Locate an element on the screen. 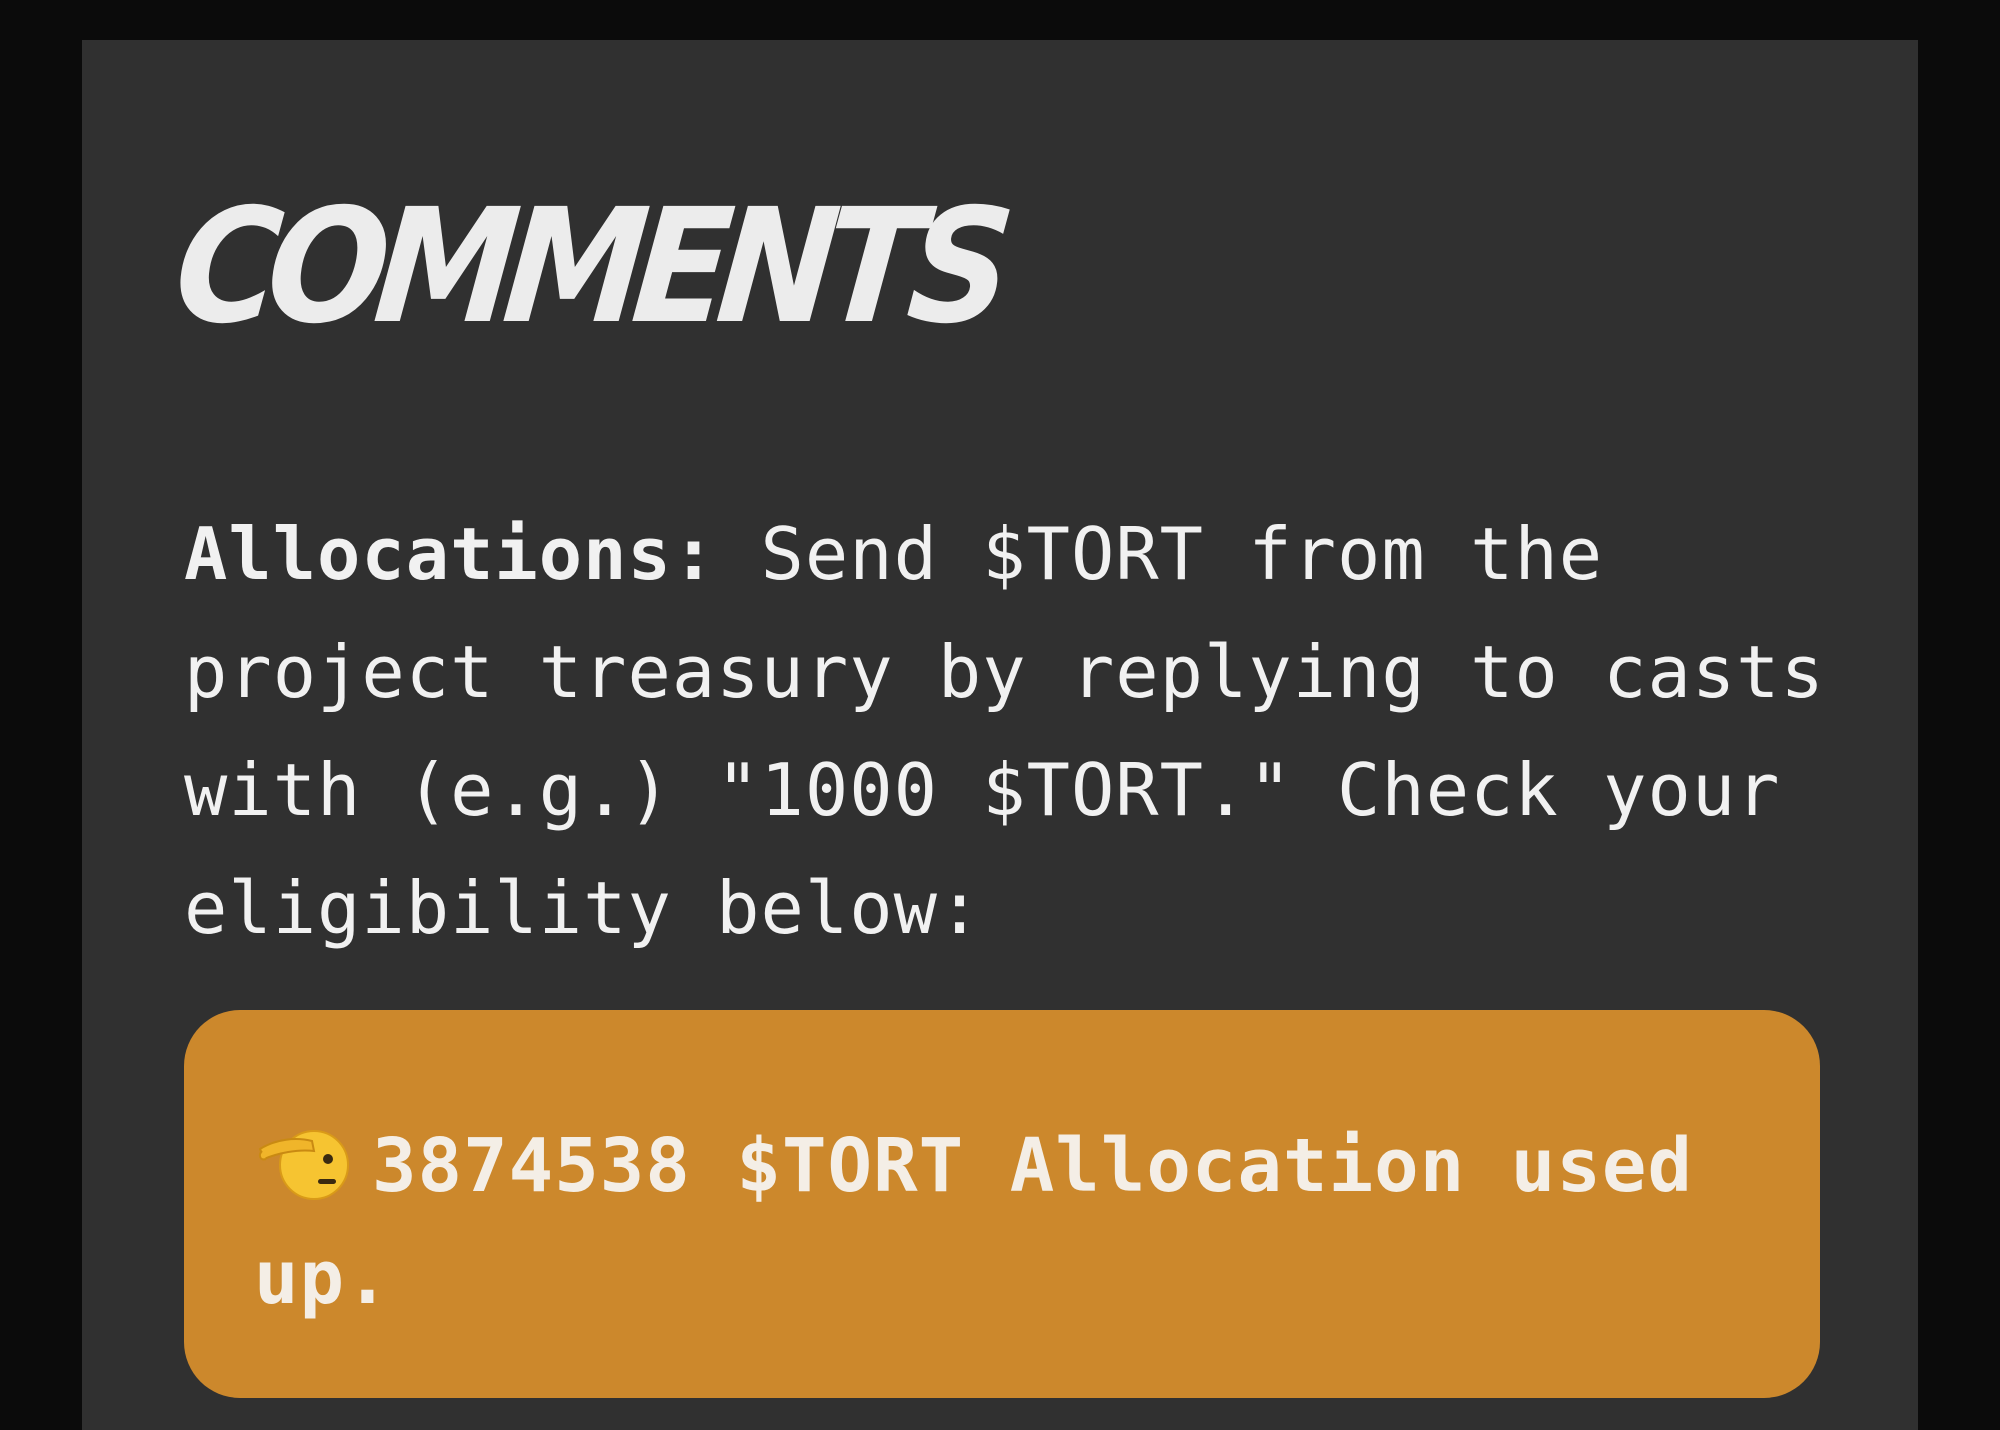  allocations-label: Allocations: is located at coordinates (450, 554).